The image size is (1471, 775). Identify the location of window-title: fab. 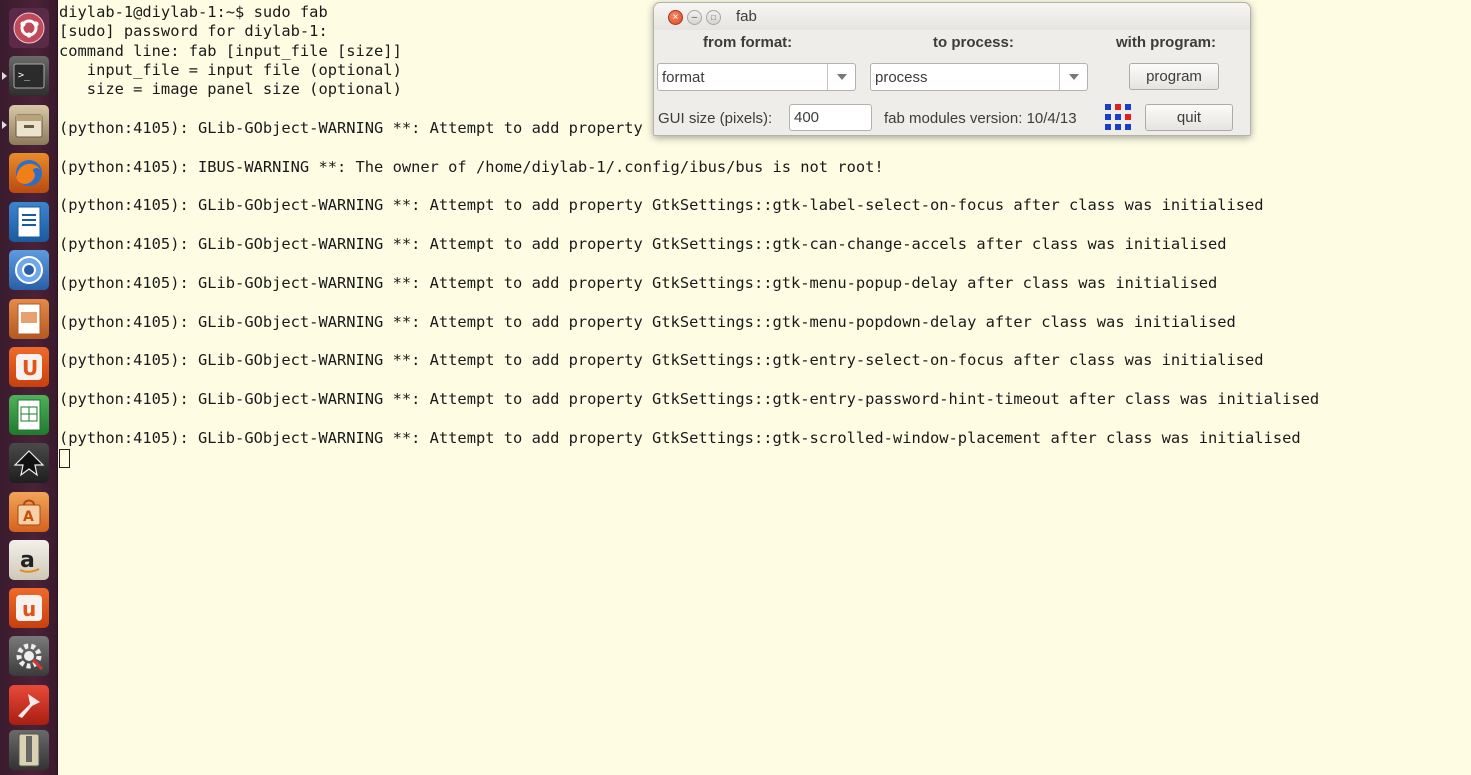
(746, 16).